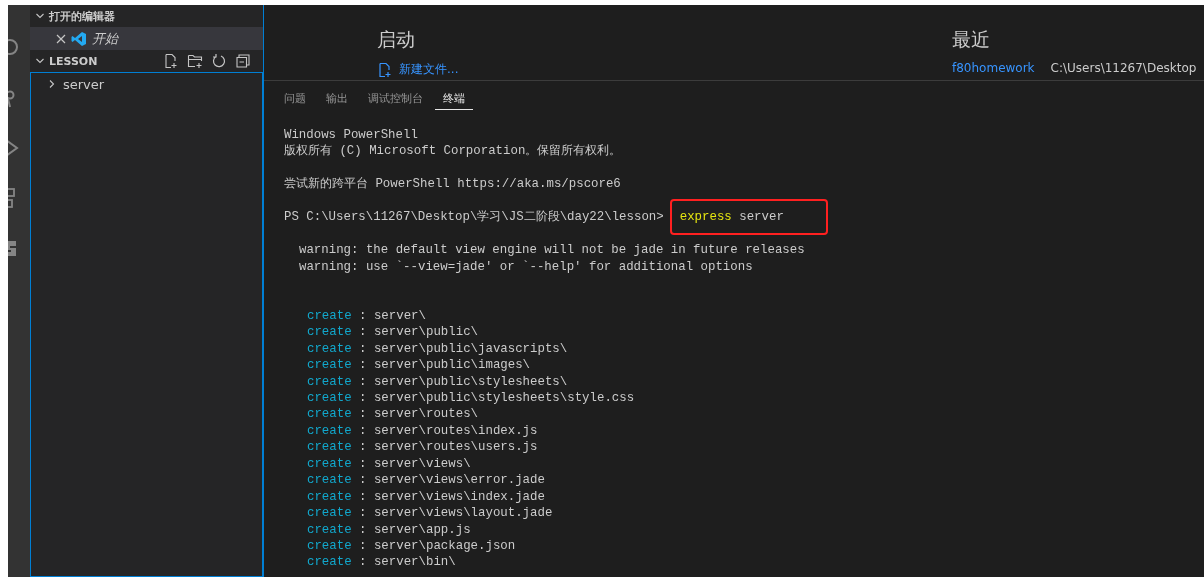 The image size is (1204, 582). I want to click on panel-tab: 输出, so click(337, 98).